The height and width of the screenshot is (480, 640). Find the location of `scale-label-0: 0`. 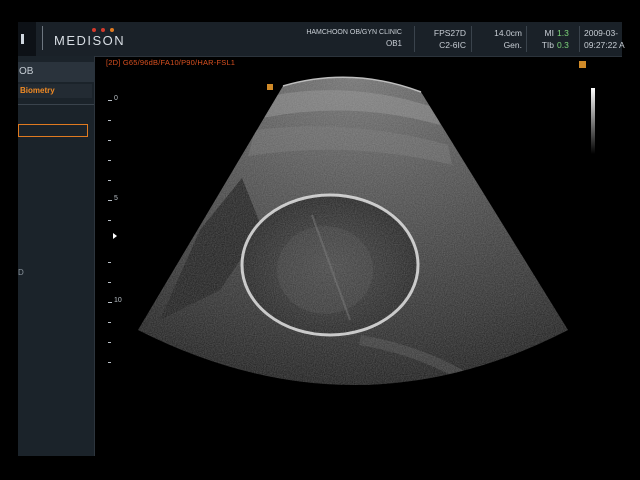

scale-label-0: 0 is located at coordinates (116, 98).